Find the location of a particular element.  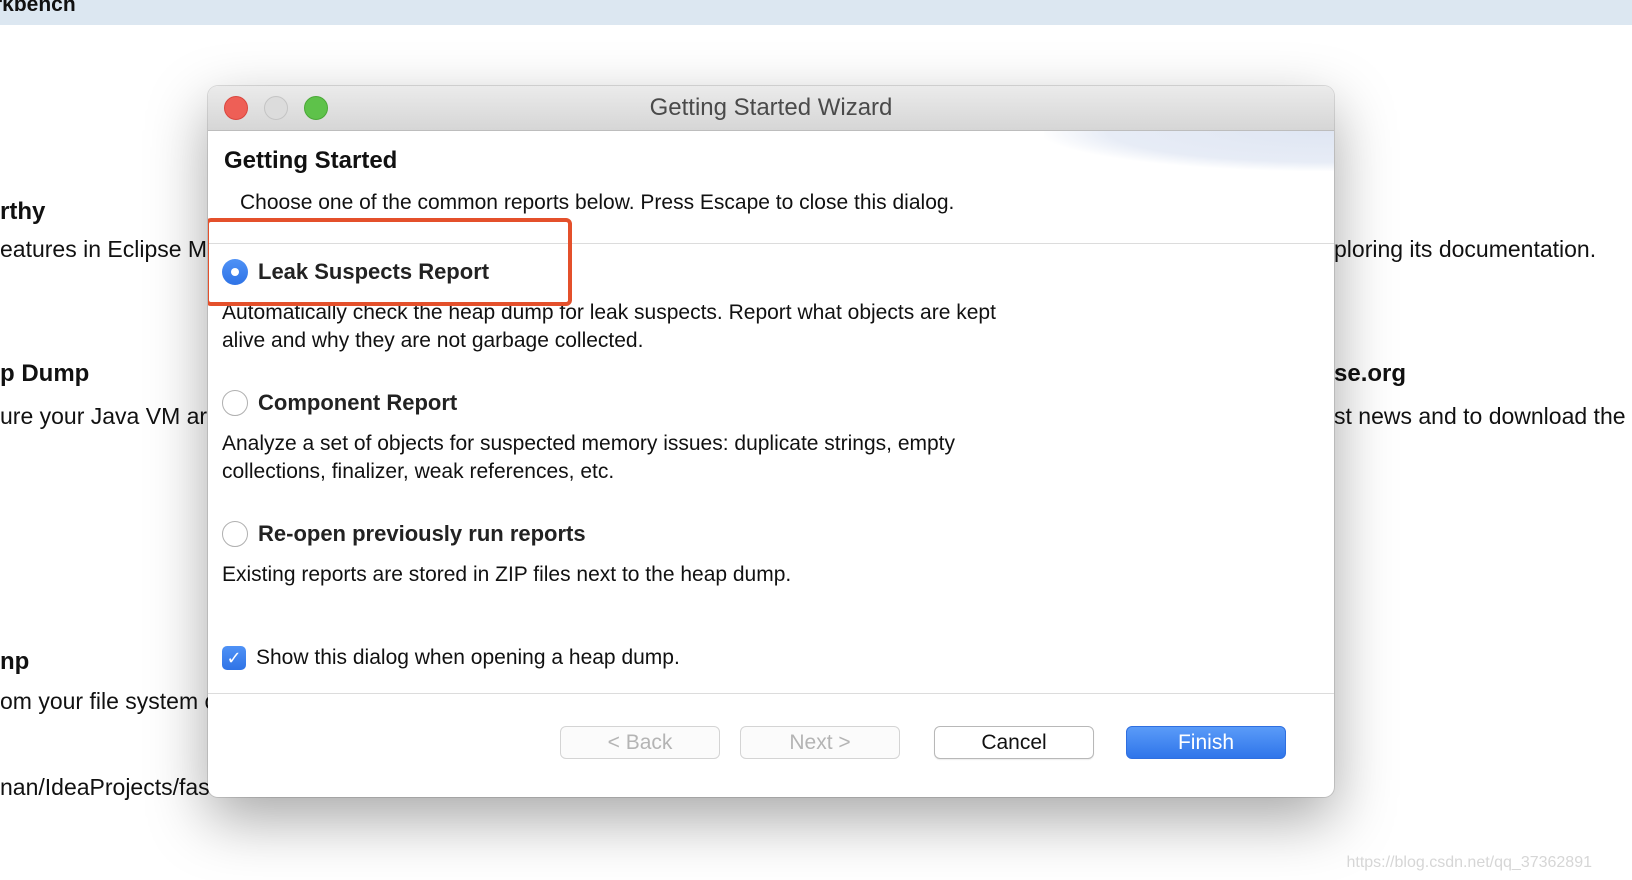

header-decoration is located at coordinates (1189, 151).